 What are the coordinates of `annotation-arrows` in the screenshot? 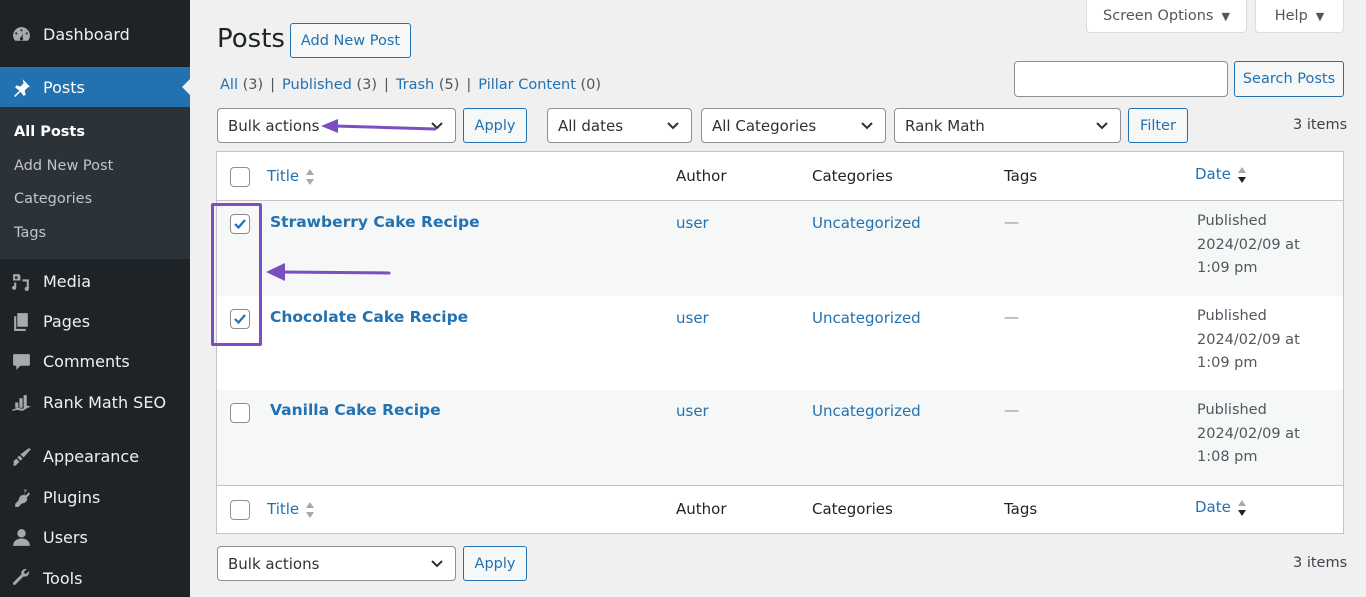 It's located at (351, 200).